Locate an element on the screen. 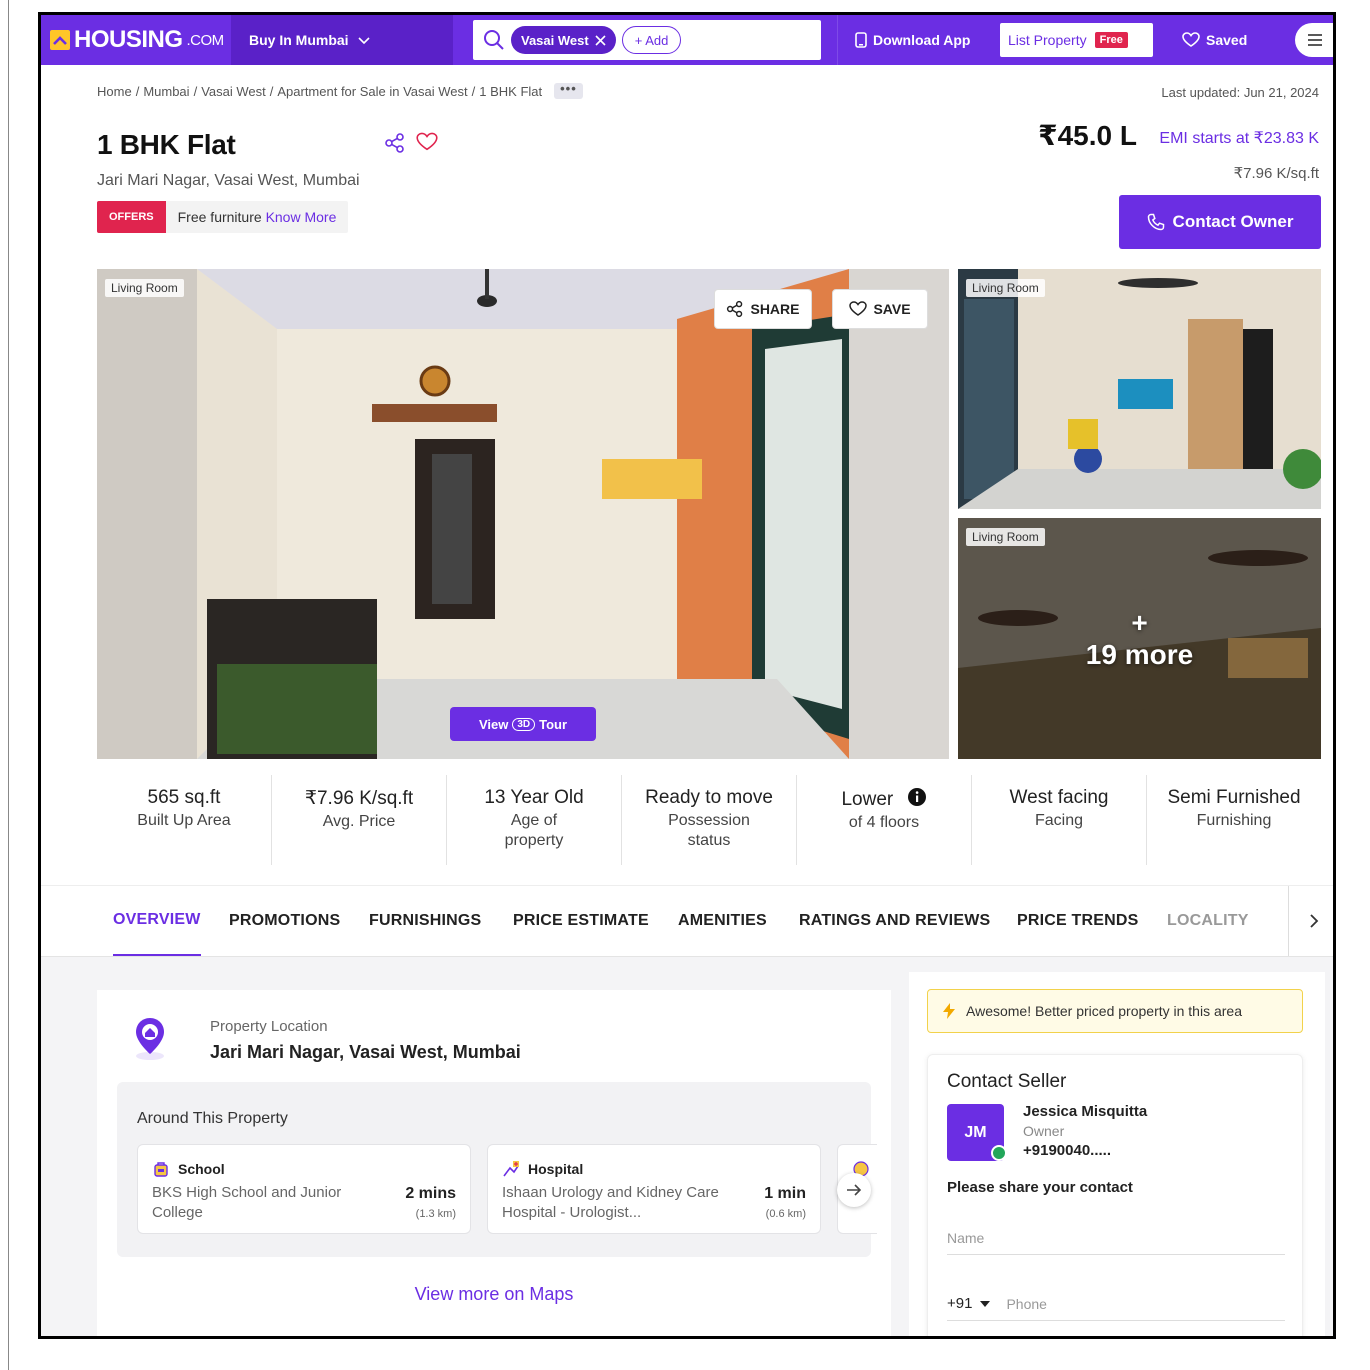 The height and width of the screenshot is (1370, 1370). menu-button is located at coordinates (1314, 40).